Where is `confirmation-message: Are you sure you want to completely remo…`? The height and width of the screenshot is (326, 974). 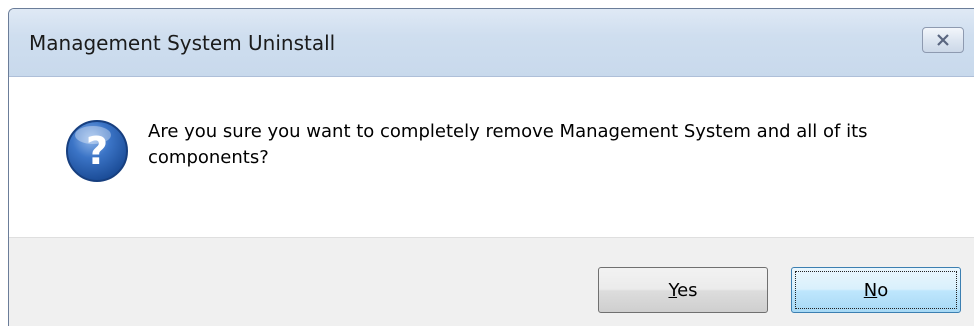
confirmation-message: Are you sure you want to completely remo… is located at coordinates (508, 144).